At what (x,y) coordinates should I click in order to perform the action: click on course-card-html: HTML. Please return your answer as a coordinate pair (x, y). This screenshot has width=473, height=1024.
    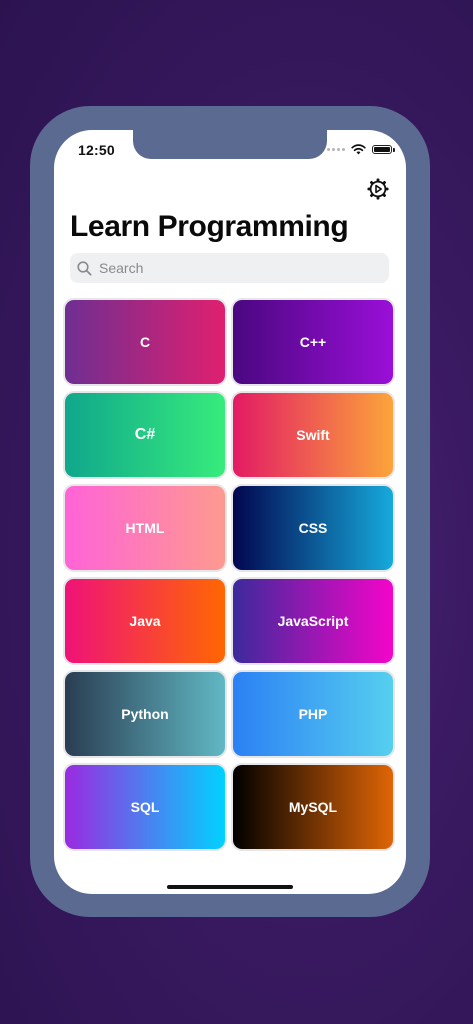
    Looking at the image, I should click on (145, 528).